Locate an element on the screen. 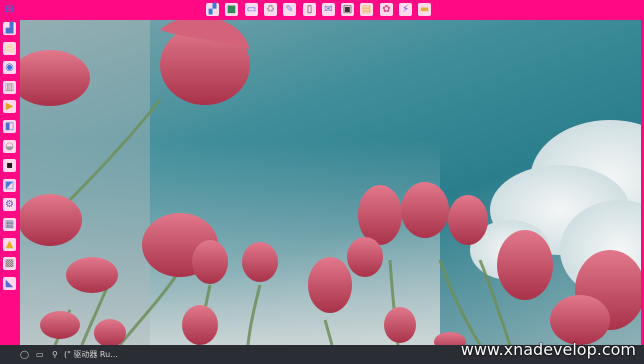 This screenshot has width=644, height=364. notepad-icon: ▤ is located at coordinates (9, 48).